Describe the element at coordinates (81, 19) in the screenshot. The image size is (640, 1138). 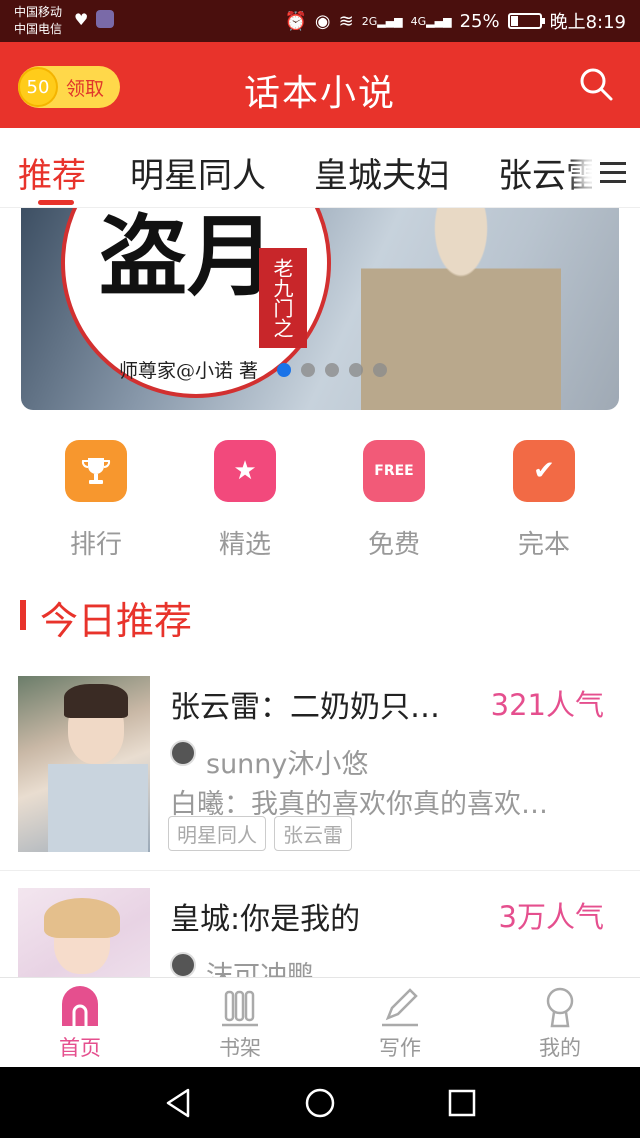
I see `health-icon: ♥` at that location.